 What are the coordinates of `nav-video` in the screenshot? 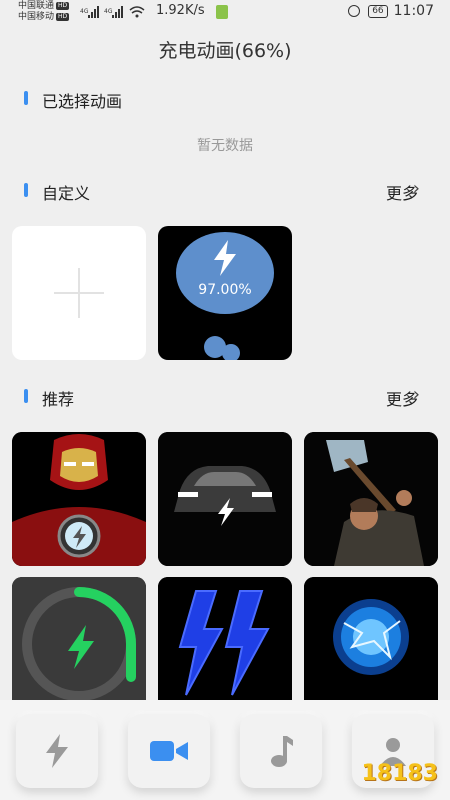 It's located at (169, 751).